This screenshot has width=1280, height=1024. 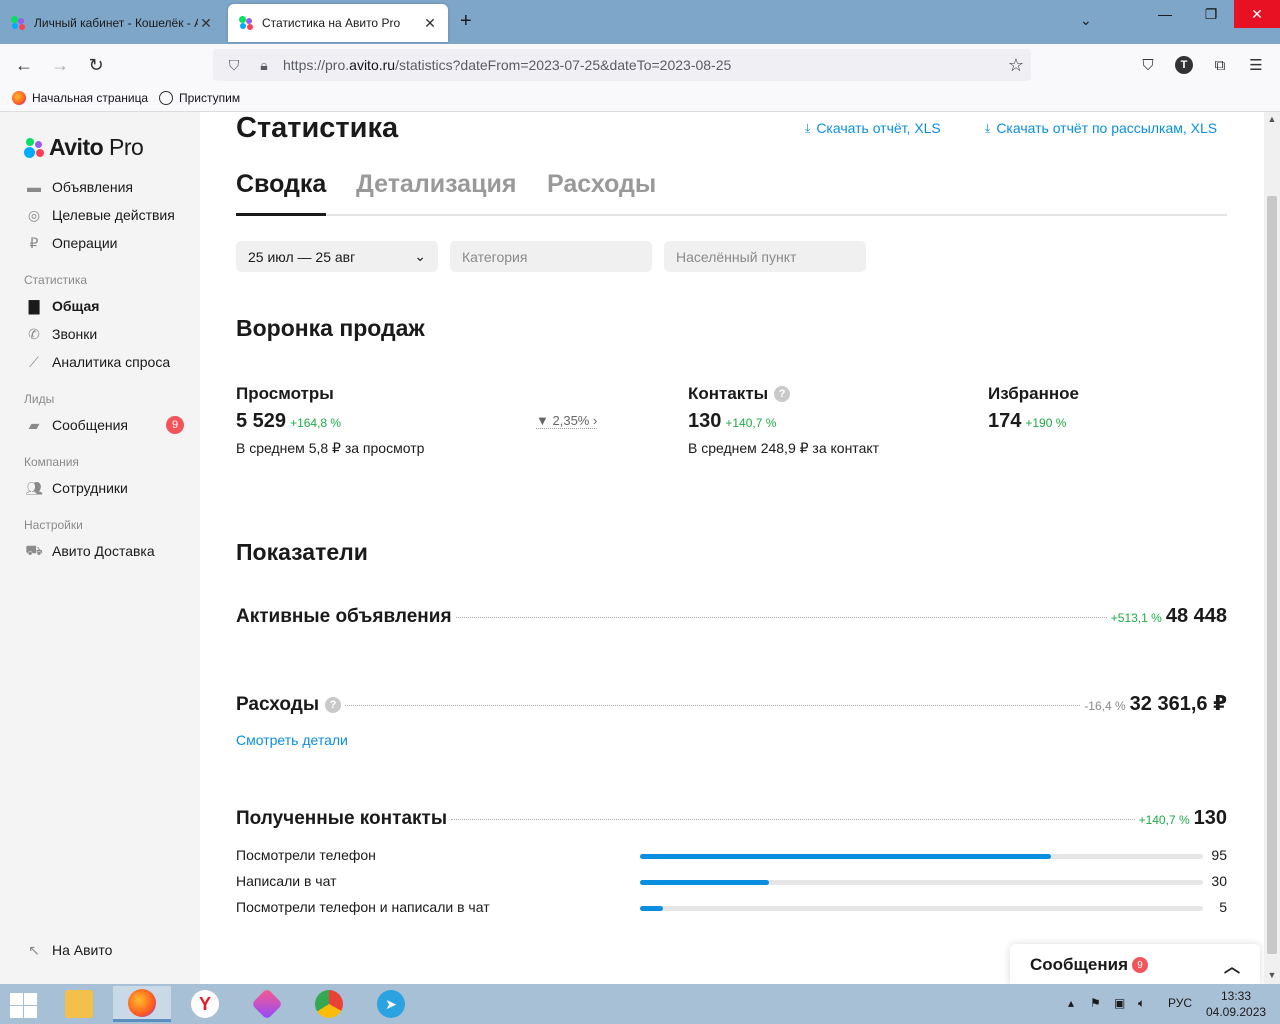 What do you see at coordinates (337, 256) in the screenshot?
I see `period-select: 25 июл — 25 авг ⌄` at bounding box center [337, 256].